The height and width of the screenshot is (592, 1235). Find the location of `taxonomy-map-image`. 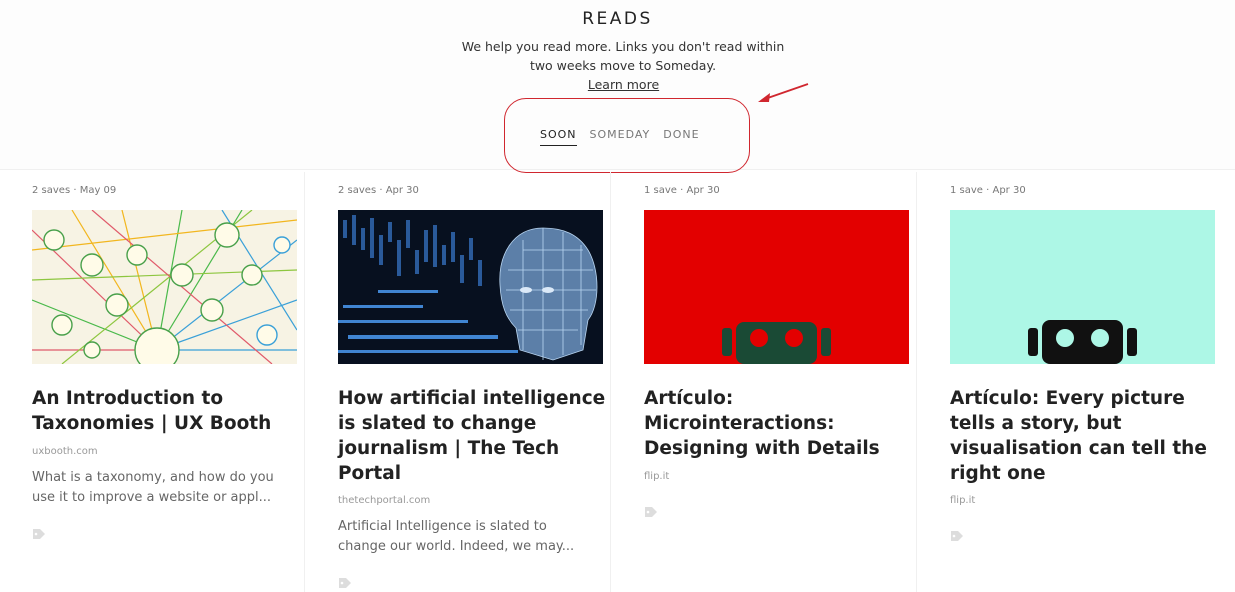

taxonomy-map-image is located at coordinates (164, 287).